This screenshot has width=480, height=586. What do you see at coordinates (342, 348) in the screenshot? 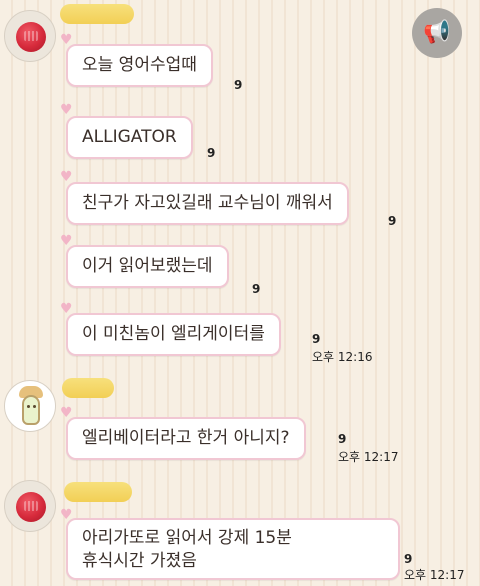
I see `message-meta: 9 오후 12:16` at bounding box center [342, 348].